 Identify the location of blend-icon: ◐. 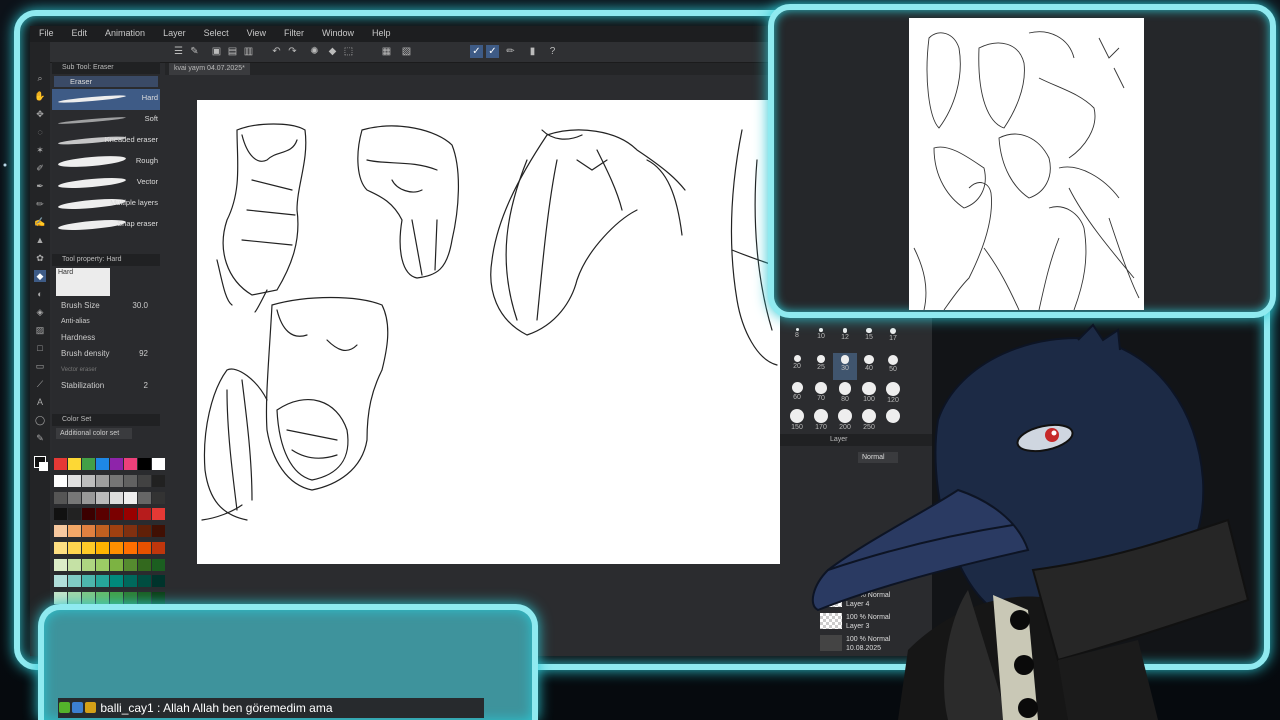
(40, 294).